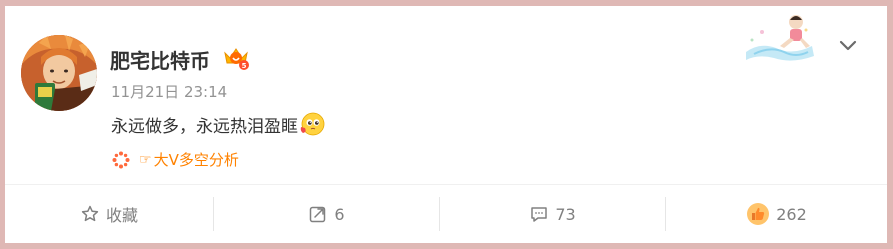 The height and width of the screenshot is (249, 893). What do you see at coordinates (539, 214) in the screenshot?
I see `comment-icon` at bounding box center [539, 214].